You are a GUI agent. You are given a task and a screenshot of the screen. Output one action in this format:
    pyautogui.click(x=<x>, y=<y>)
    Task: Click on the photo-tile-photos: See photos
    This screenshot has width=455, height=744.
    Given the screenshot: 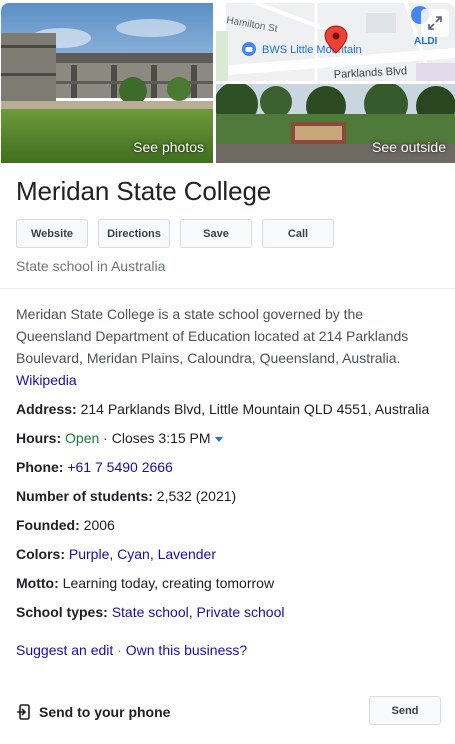 What is the action you would take?
    pyautogui.click(x=107, y=83)
    